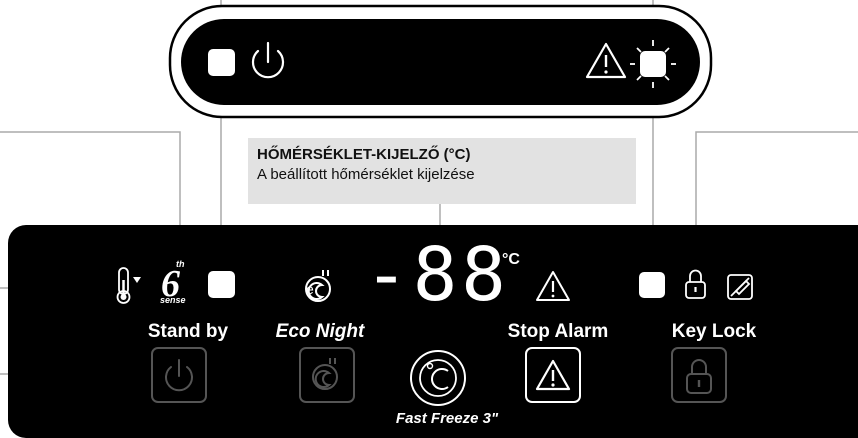  What do you see at coordinates (310, 289) in the screenshot?
I see `svg-text: e` at bounding box center [310, 289].